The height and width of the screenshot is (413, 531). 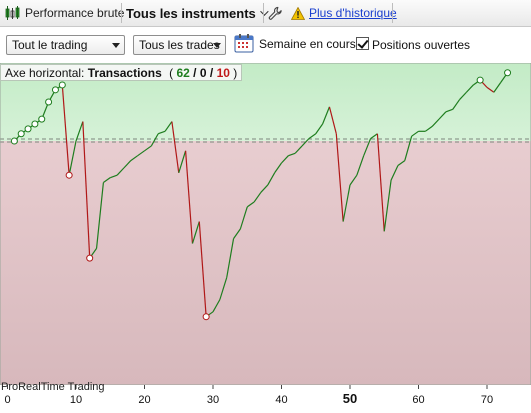 I want to click on x-tick-label: 10, so click(x=76, y=400).